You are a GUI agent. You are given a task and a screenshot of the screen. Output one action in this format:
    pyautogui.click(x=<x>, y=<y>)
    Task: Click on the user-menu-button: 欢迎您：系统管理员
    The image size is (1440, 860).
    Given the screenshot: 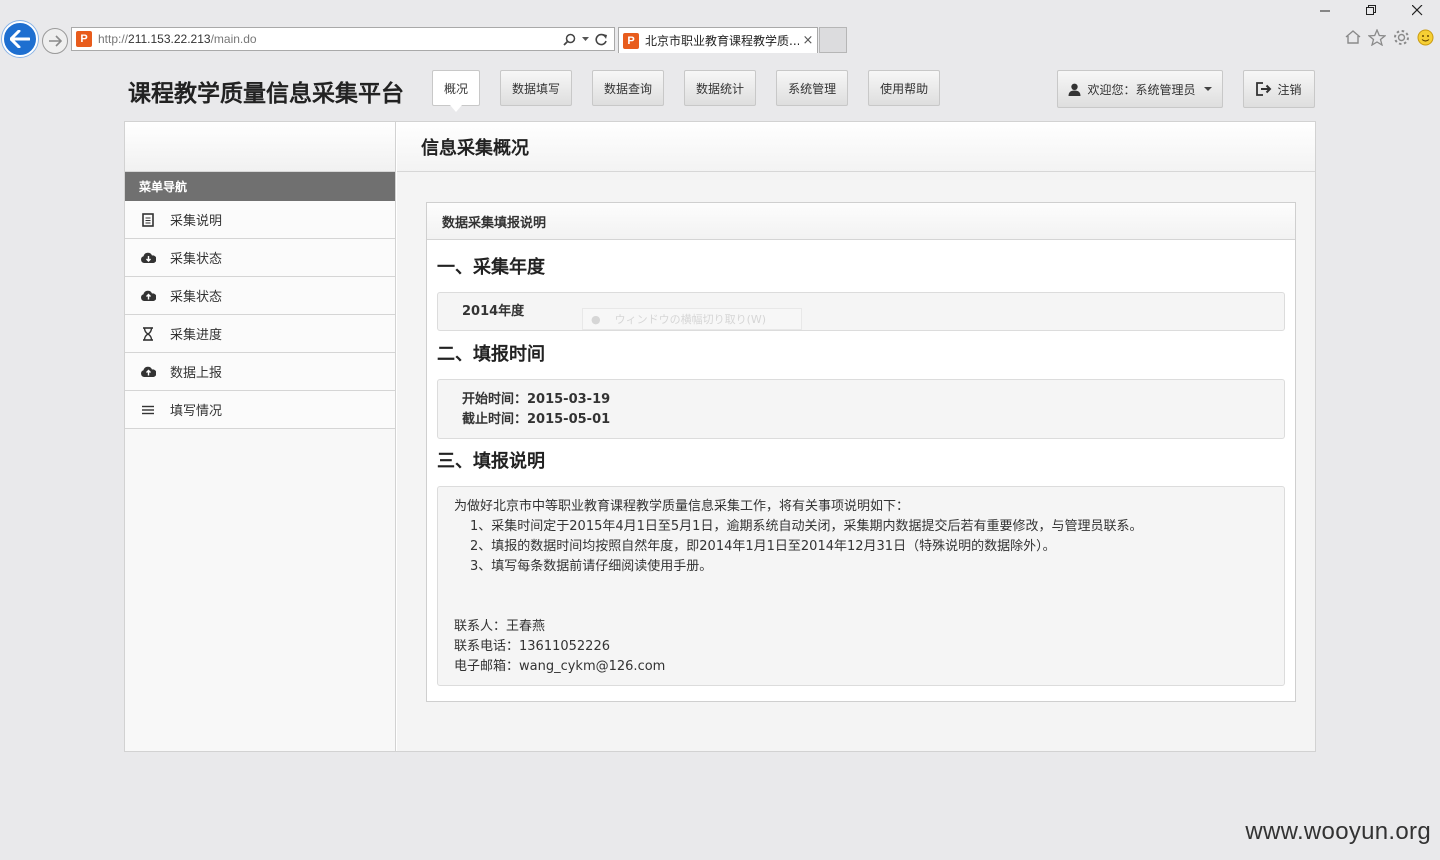 What is the action you would take?
    pyautogui.click(x=1140, y=89)
    